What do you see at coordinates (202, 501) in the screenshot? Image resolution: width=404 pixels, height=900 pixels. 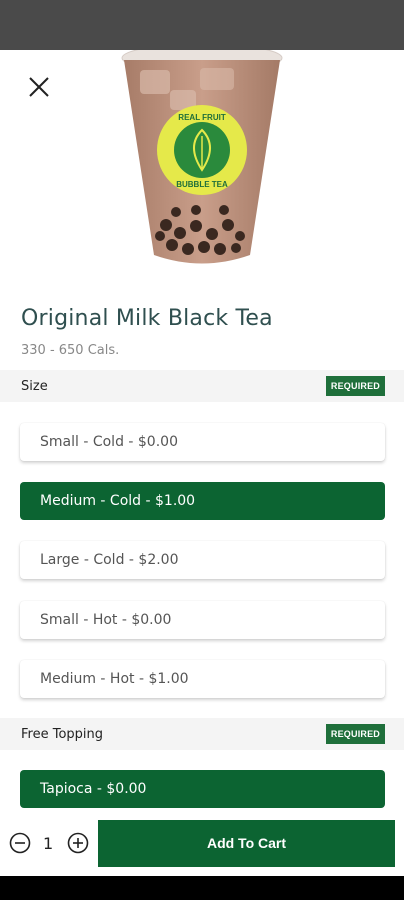 I see `size-option-medium-cold: Medium - Cold - $1.00` at bounding box center [202, 501].